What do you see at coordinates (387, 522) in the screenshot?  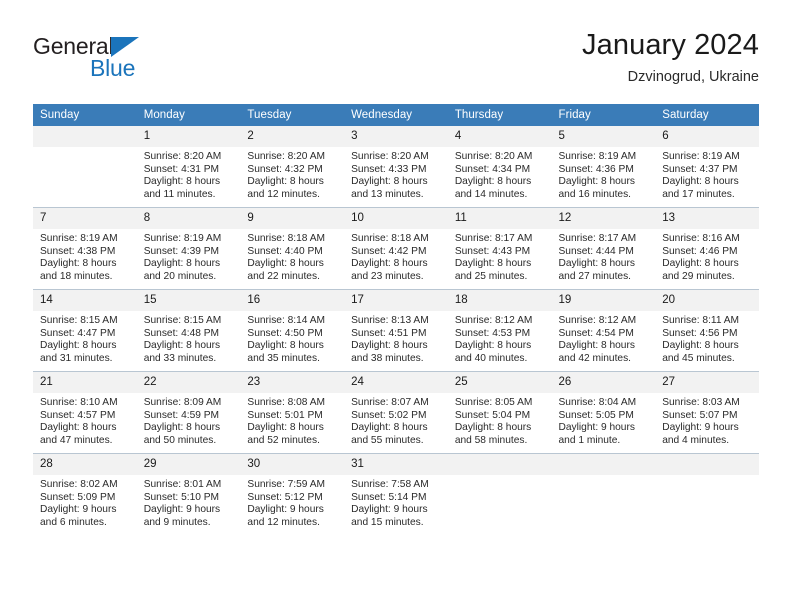 I see `daylight-duration-line2: and 15 minutes.` at bounding box center [387, 522].